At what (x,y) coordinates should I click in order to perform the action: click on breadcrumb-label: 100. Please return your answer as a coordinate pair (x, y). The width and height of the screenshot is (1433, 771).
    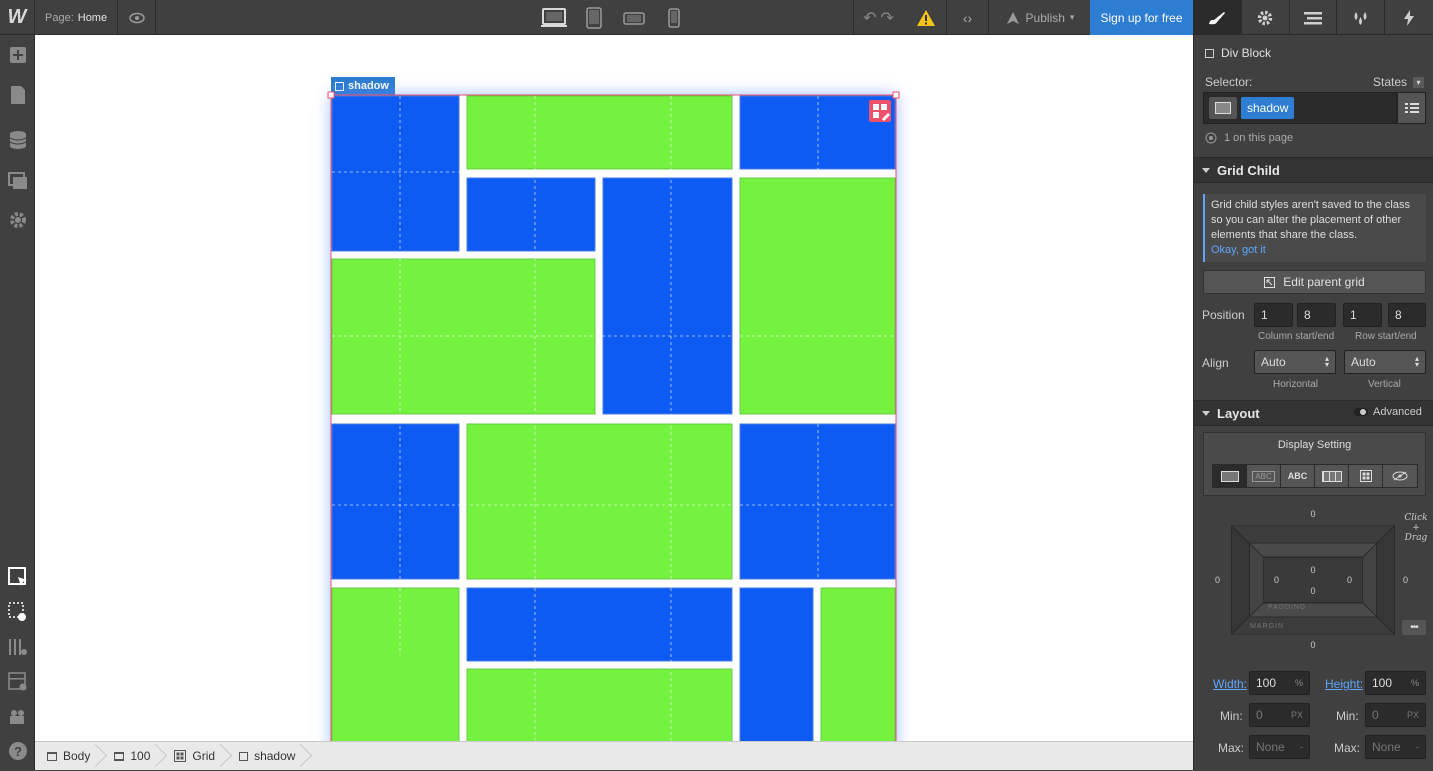
    Looking at the image, I should click on (140, 756).